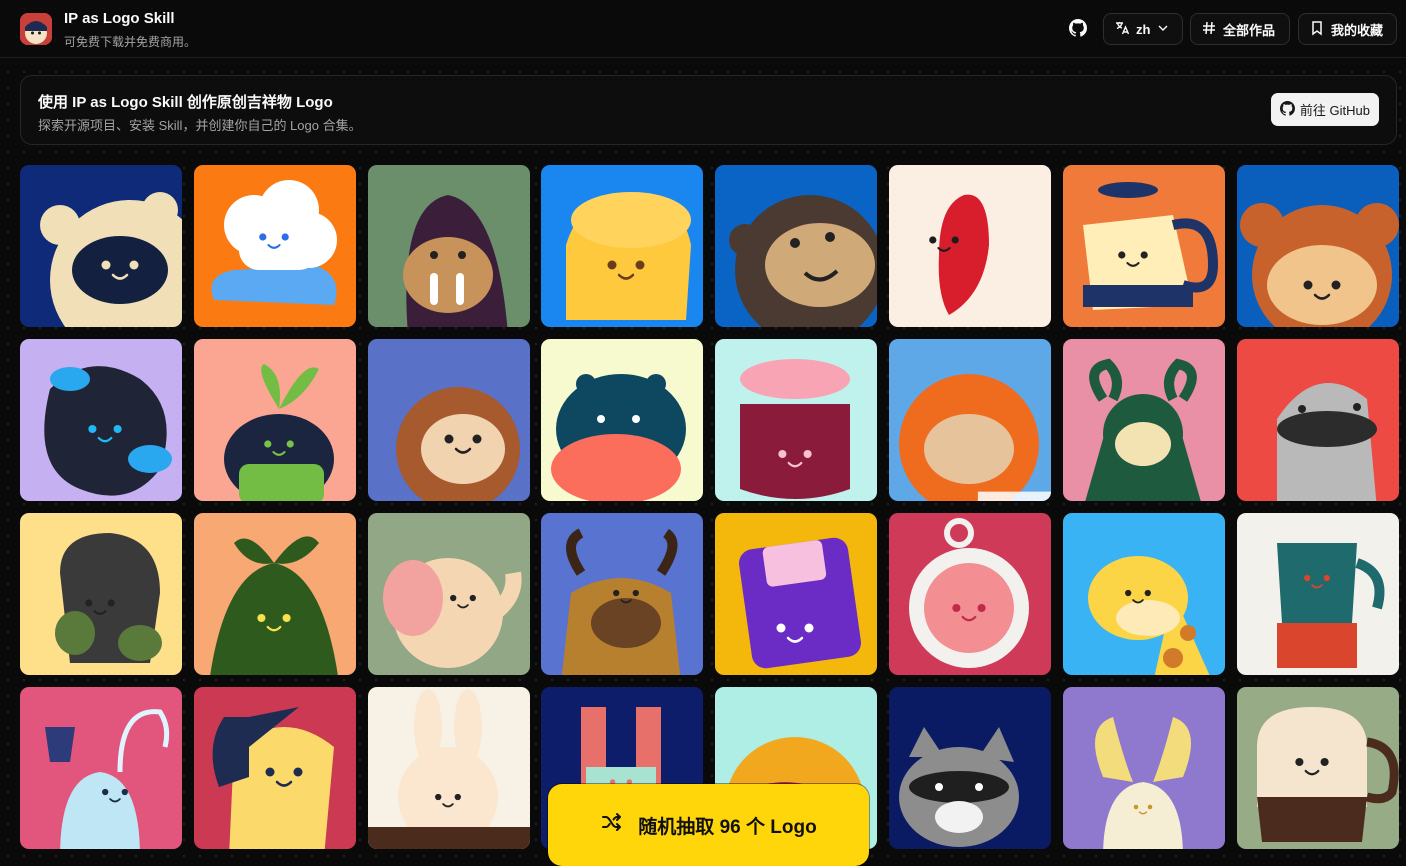 This screenshot has height=866, width=1406. I want to click on language-select: zh, so click(1143, 29).